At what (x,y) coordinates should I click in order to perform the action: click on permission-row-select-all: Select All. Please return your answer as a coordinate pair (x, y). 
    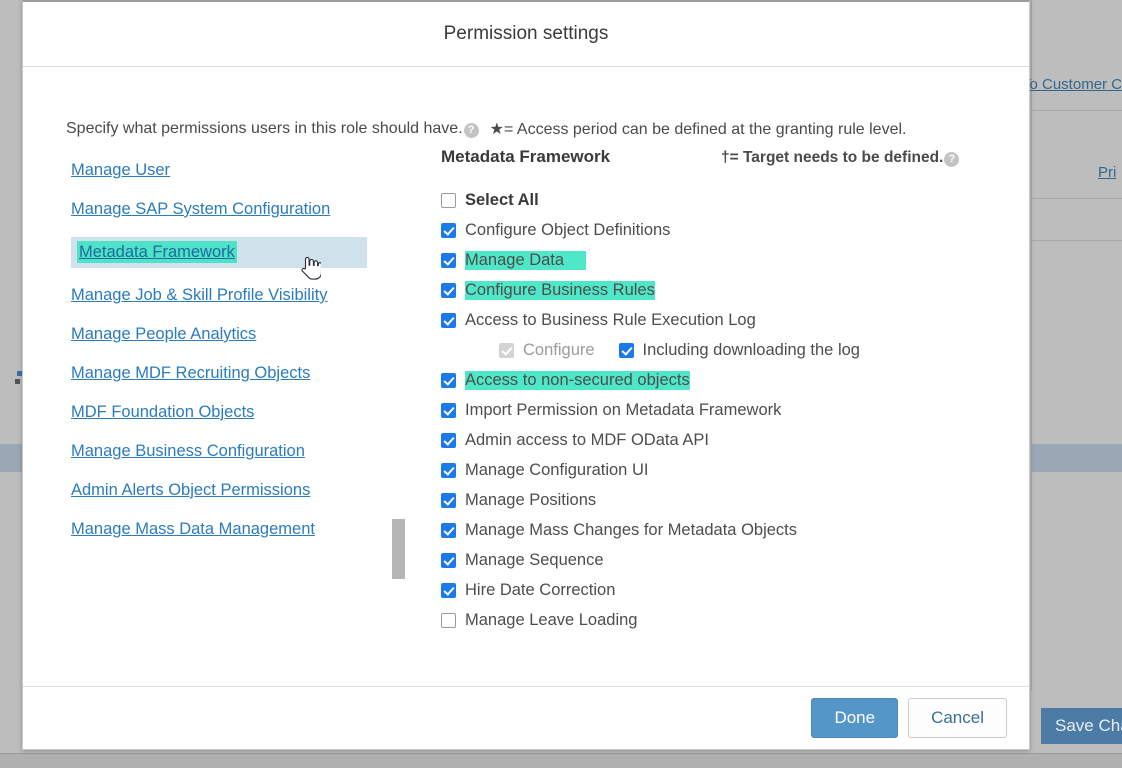
    Looking at the image, I should click on (723, 200).